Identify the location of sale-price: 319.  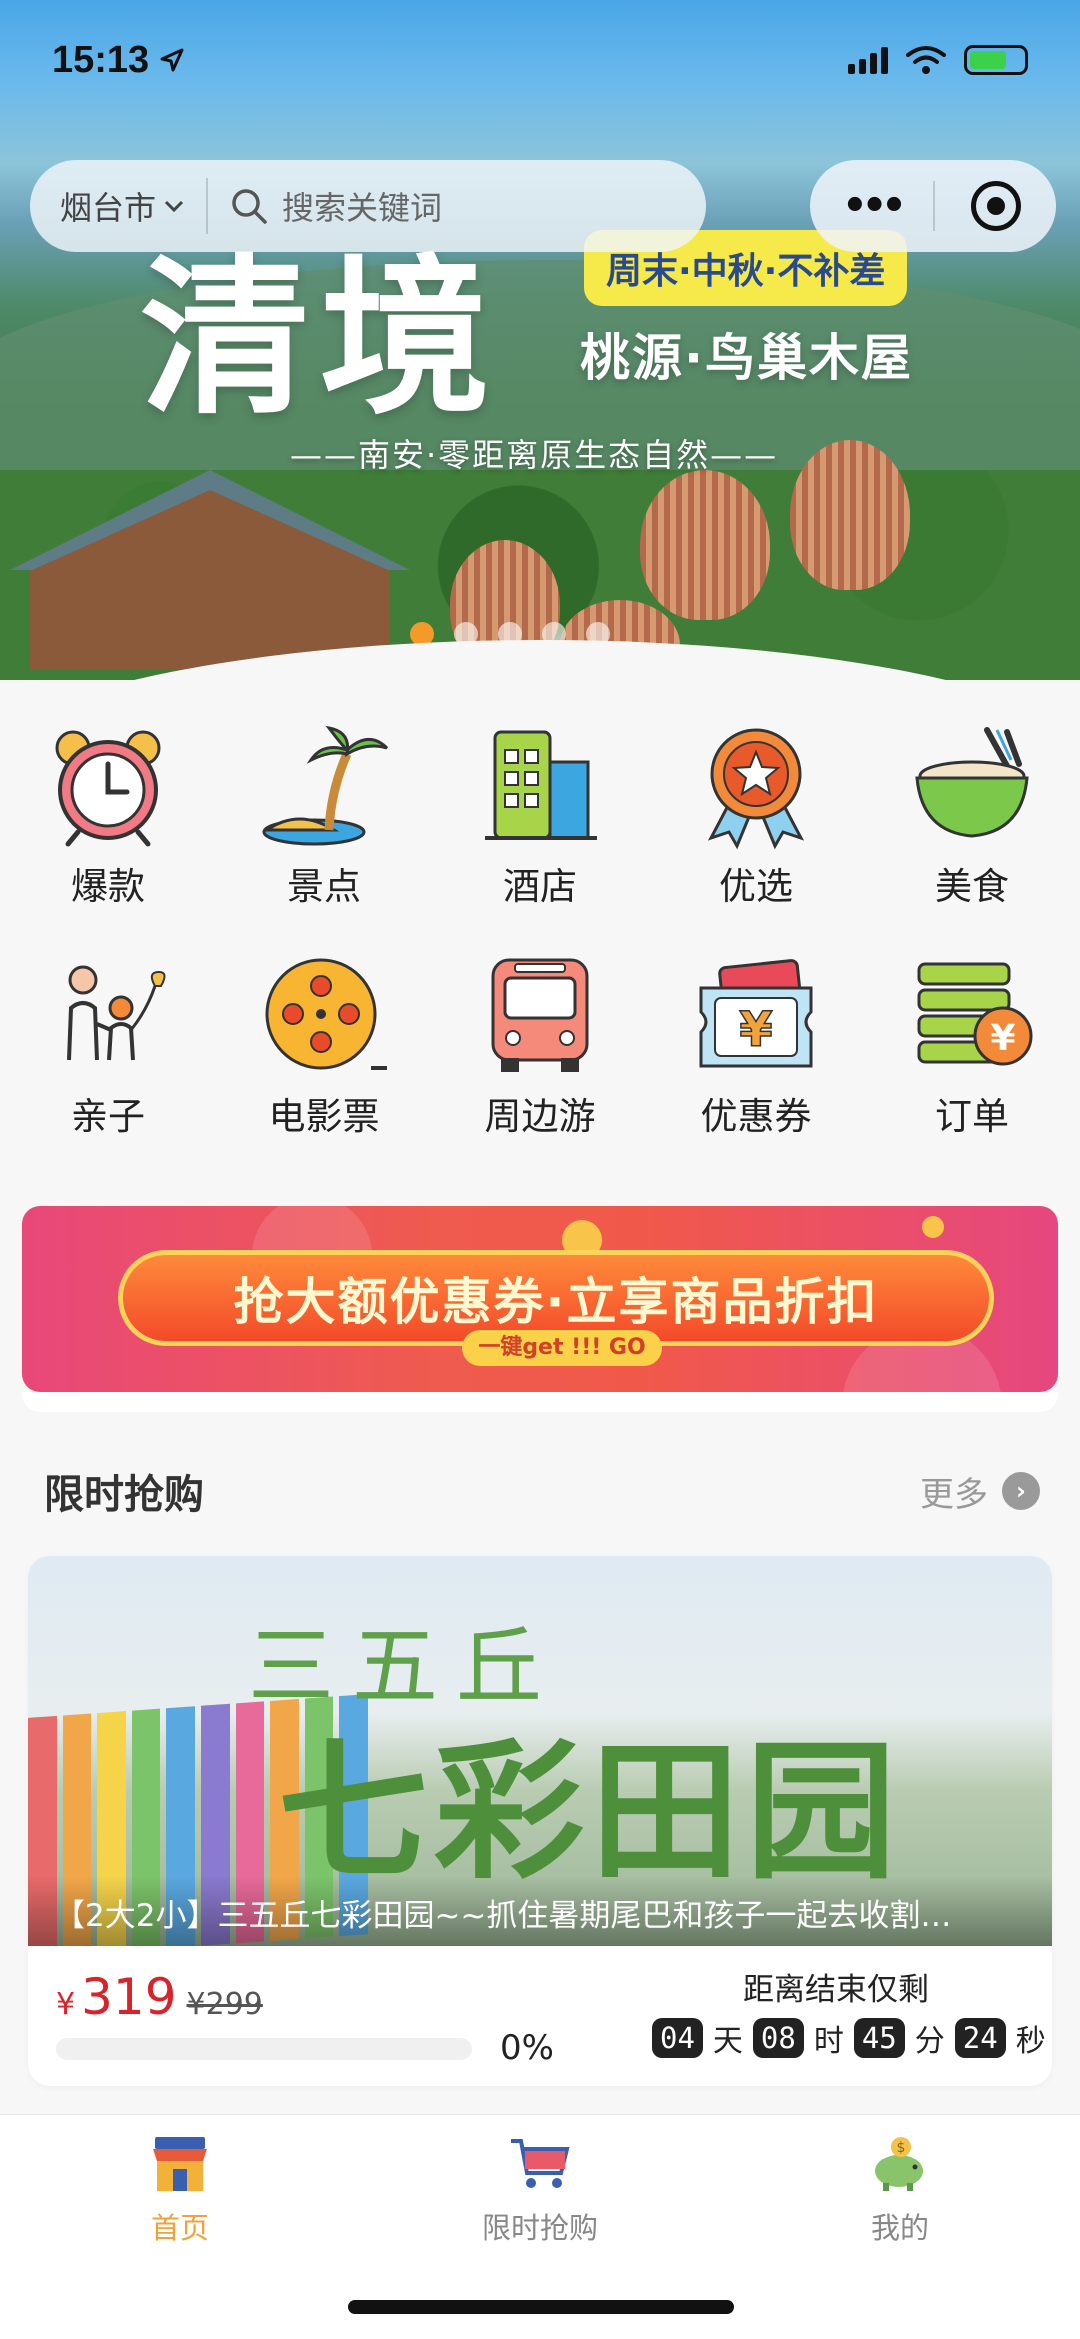
(129, 1997).